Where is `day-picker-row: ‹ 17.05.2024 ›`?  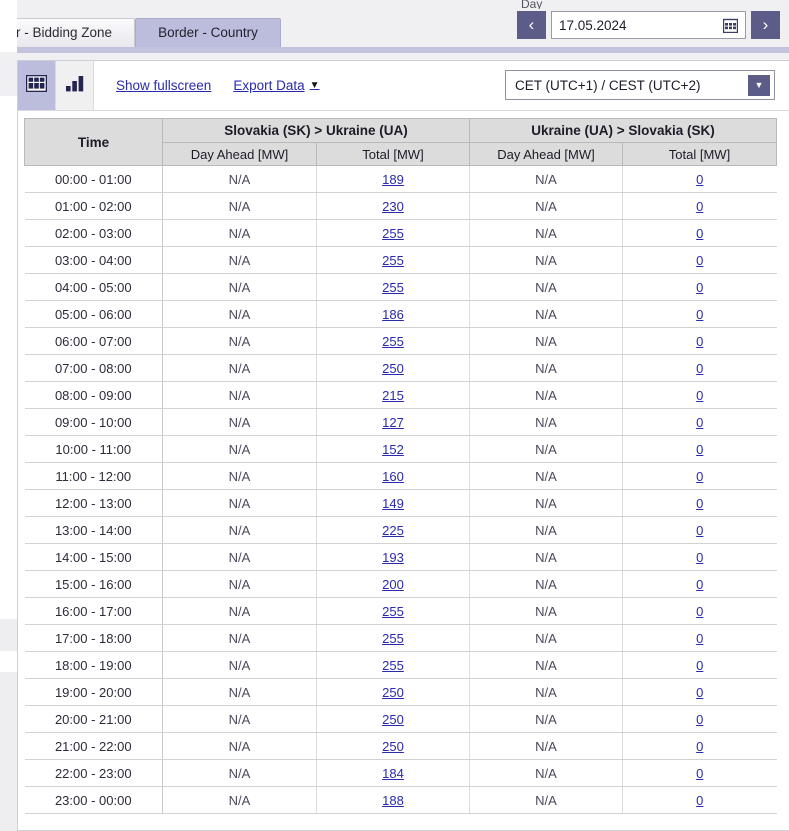
day-picker-row: ‹ 17.05.2024 › is located at coordinates (648, 25).